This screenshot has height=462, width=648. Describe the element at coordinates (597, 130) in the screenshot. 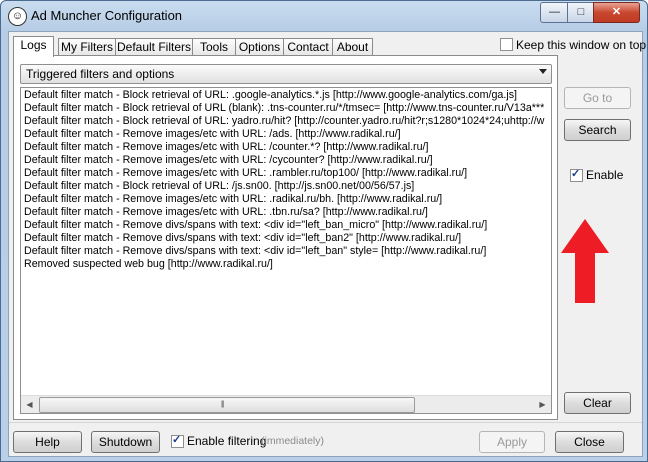

I see `search-button: Search` at that location.